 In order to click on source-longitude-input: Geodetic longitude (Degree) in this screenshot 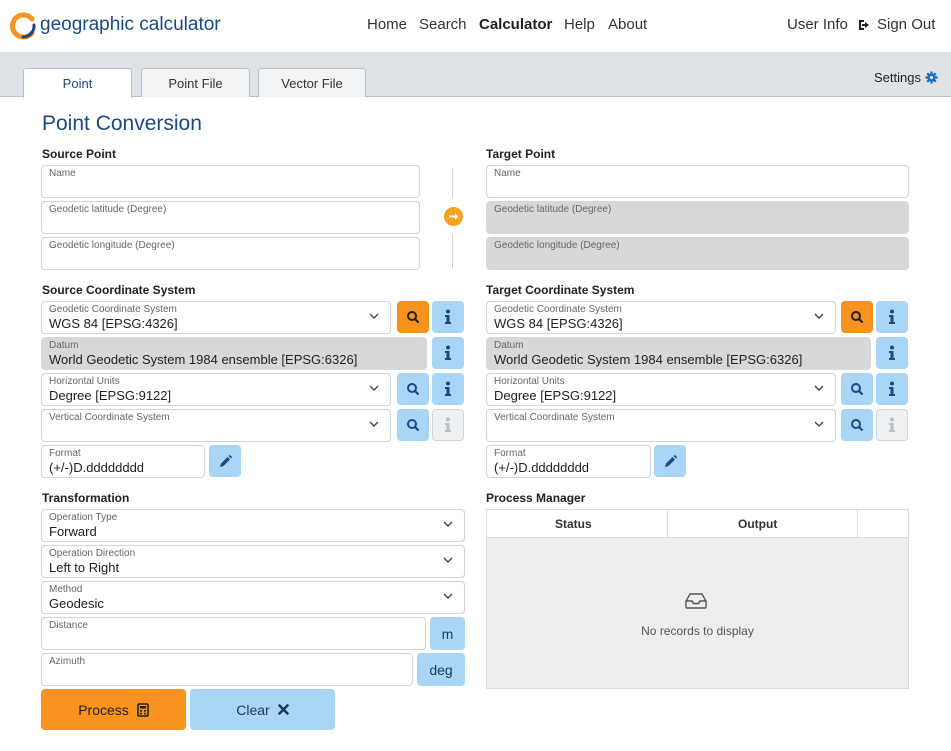, I will do `click(230, 253)`.